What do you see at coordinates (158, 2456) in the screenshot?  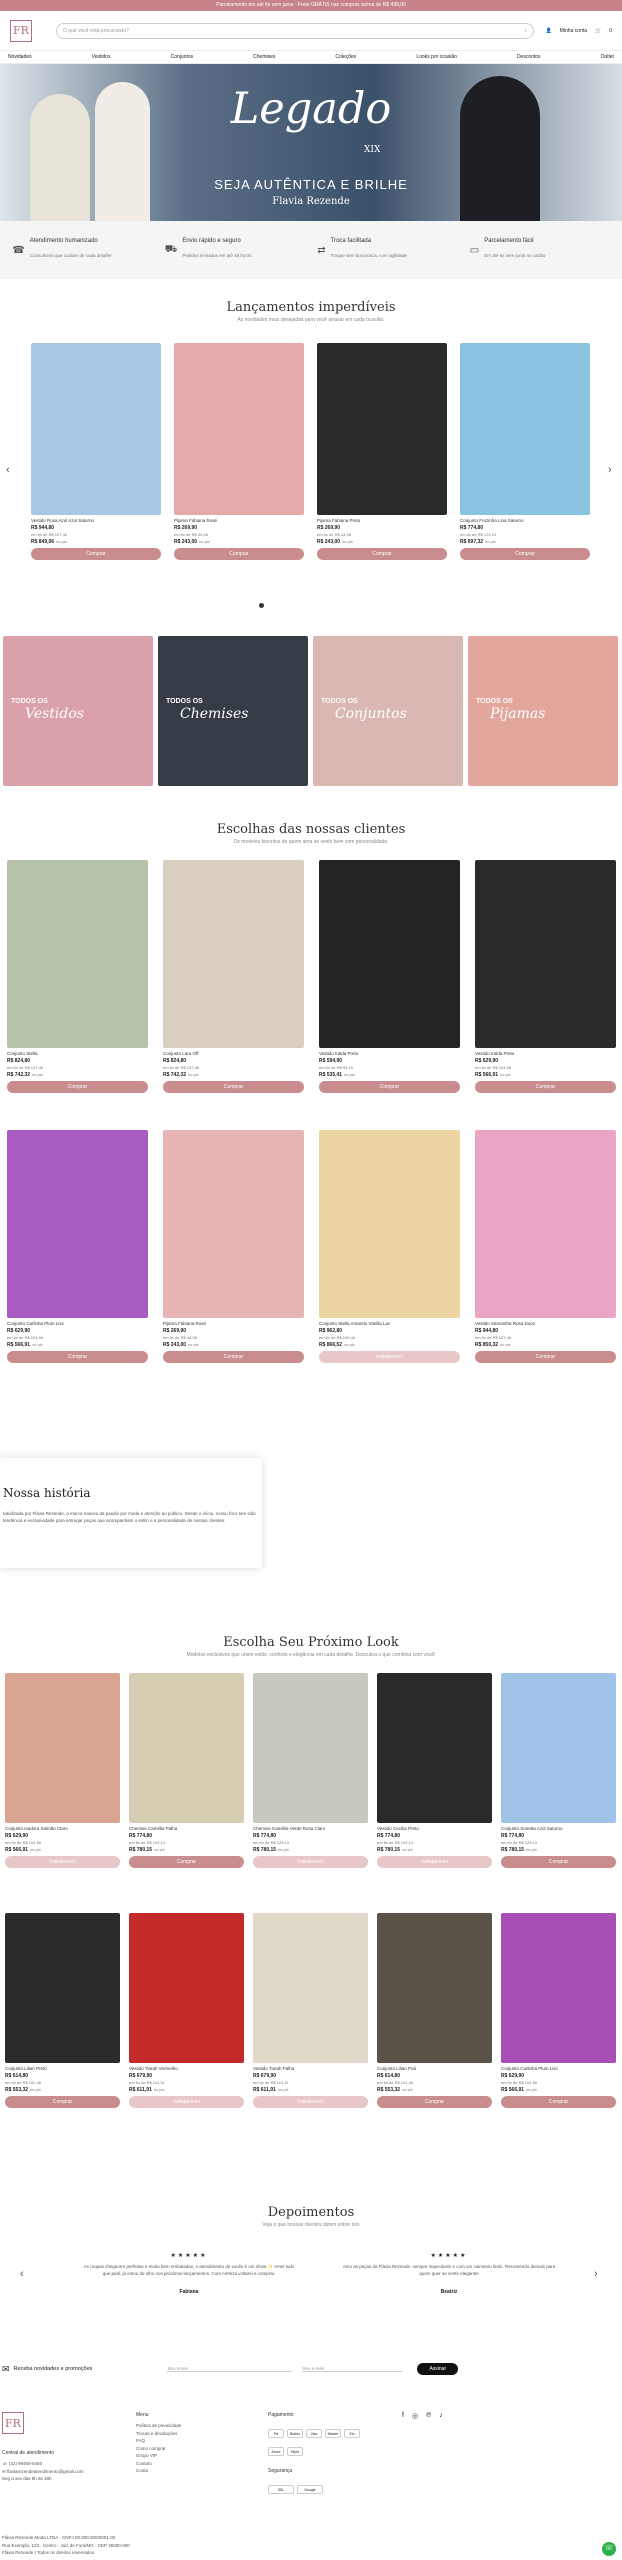 I see `footer-menu-link: Grupo VIP` at bounding box center [158, 2456].